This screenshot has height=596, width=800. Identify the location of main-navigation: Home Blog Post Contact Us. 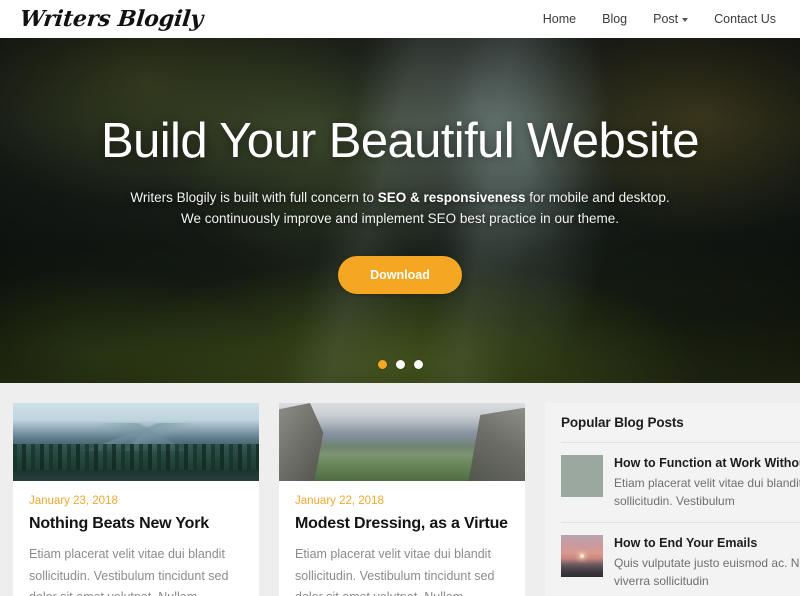
(659, 19).